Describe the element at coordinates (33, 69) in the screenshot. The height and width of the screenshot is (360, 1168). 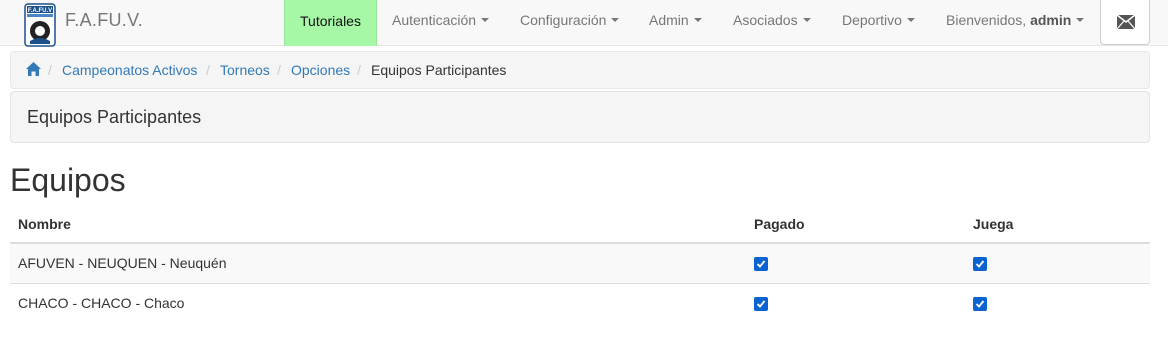
I see `home-icon` at that location.